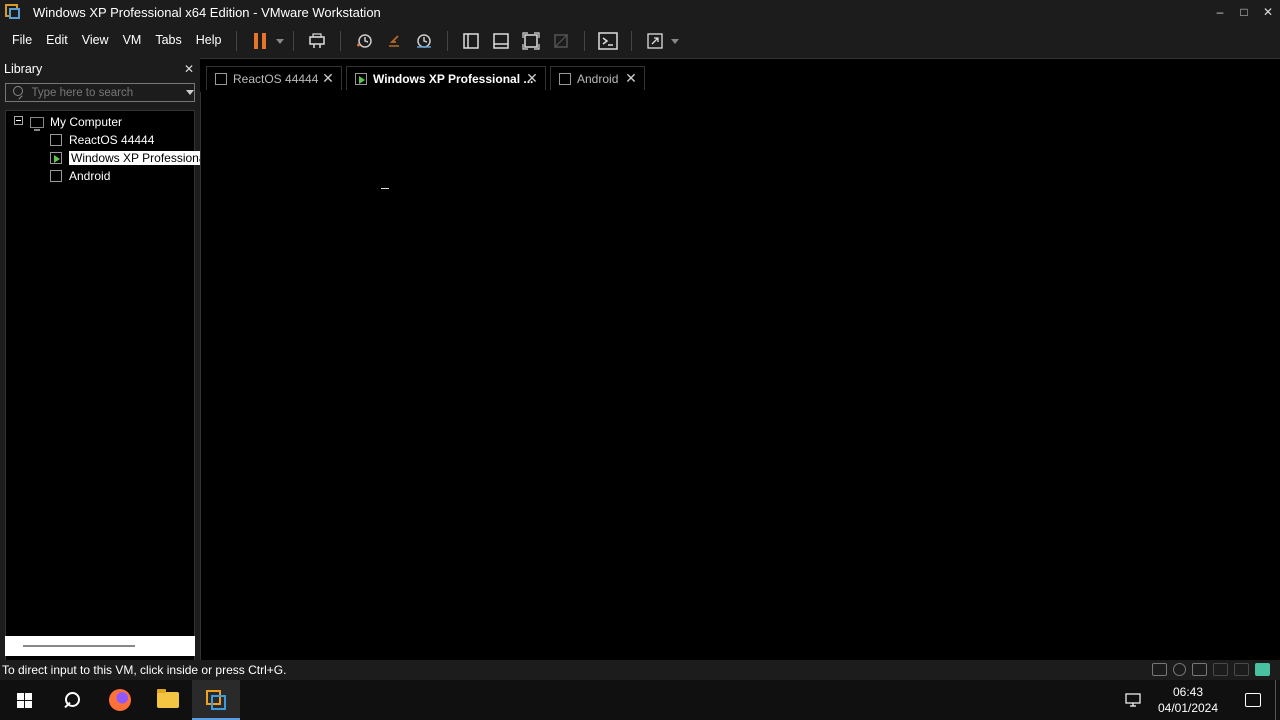 The height and width of the screenshot is (720, 1280). I want to click on clock-time: 06:43, so click(1188, 692).